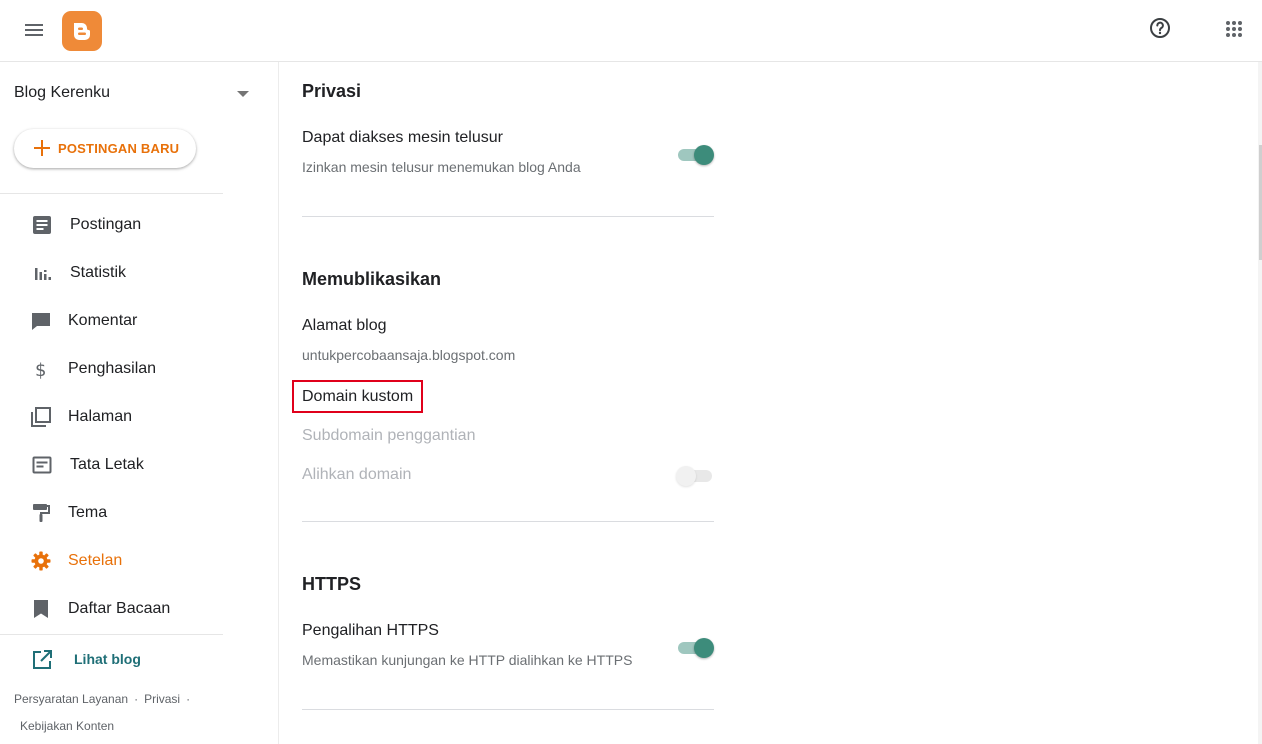 The image size is (1262, 744). Describe the element at coordinates (130, 561) in the screenshot. I see `sidebar-item-setelan: Setelan` at that location.